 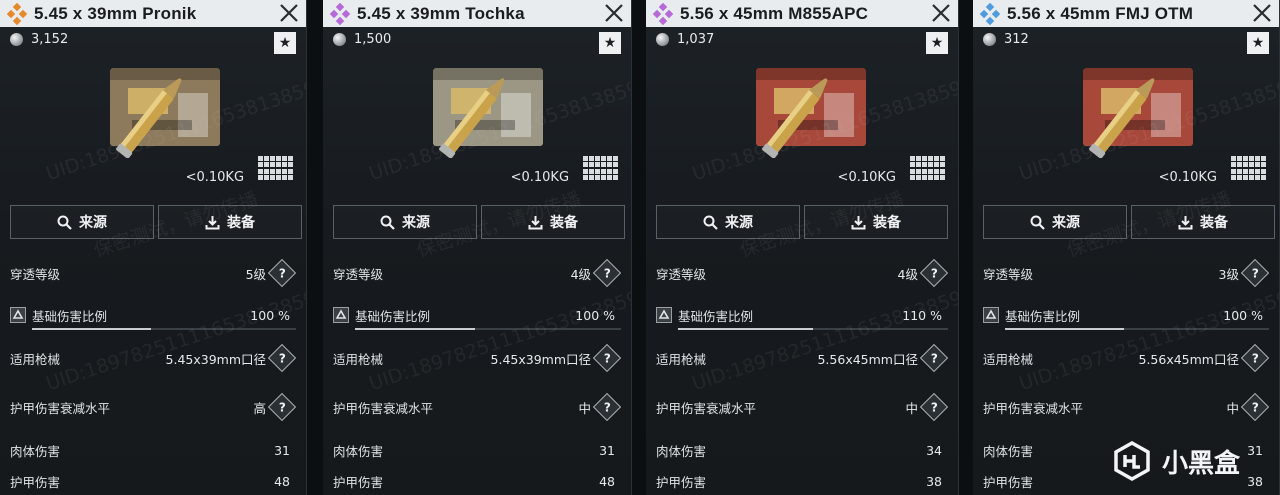 I want to click on stock-count: 3,152, so click(x=39, y=39).